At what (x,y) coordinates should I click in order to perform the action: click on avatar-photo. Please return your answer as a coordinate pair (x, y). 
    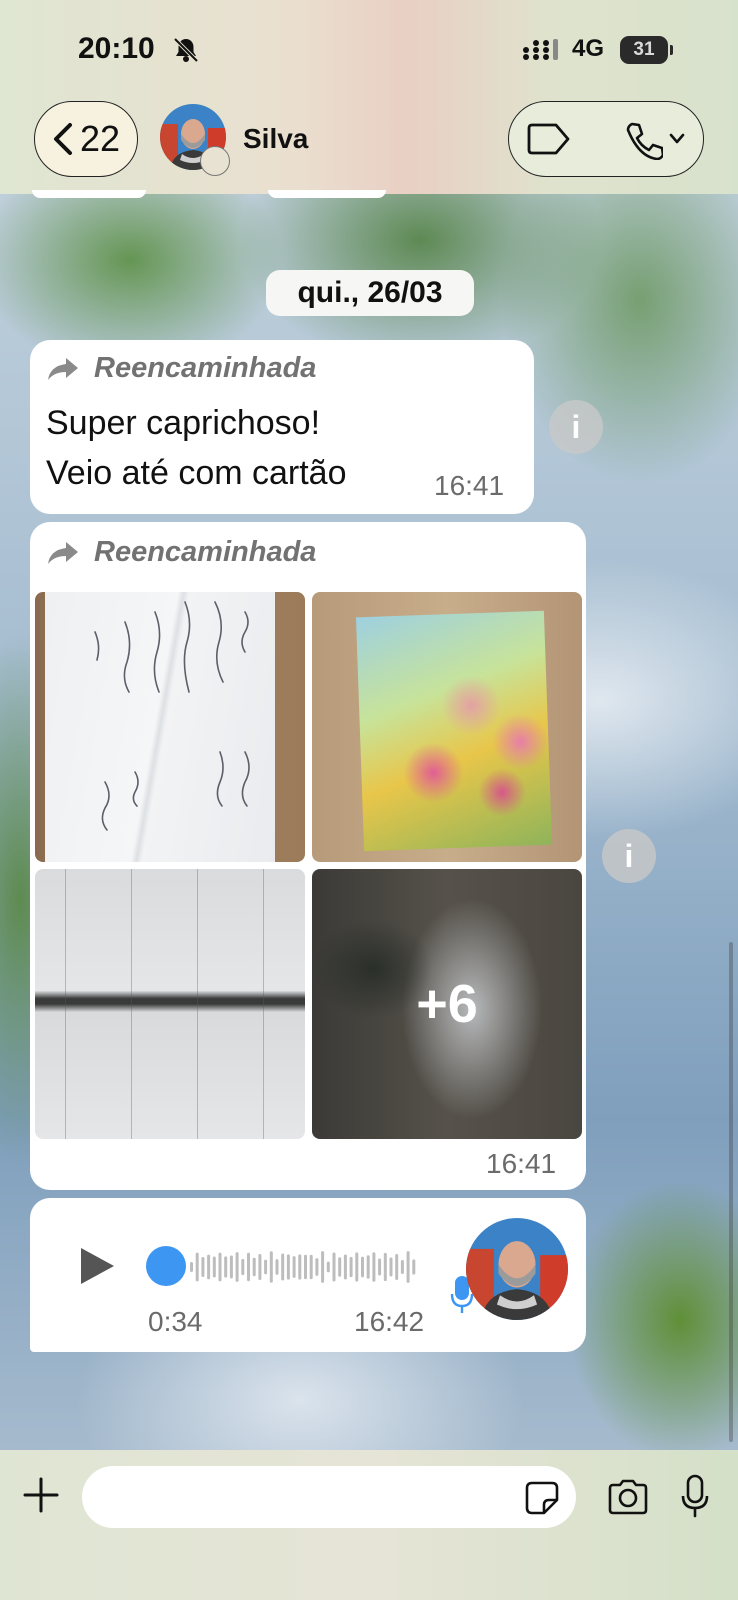
    Looking at the image, I should click on (517, 1269).